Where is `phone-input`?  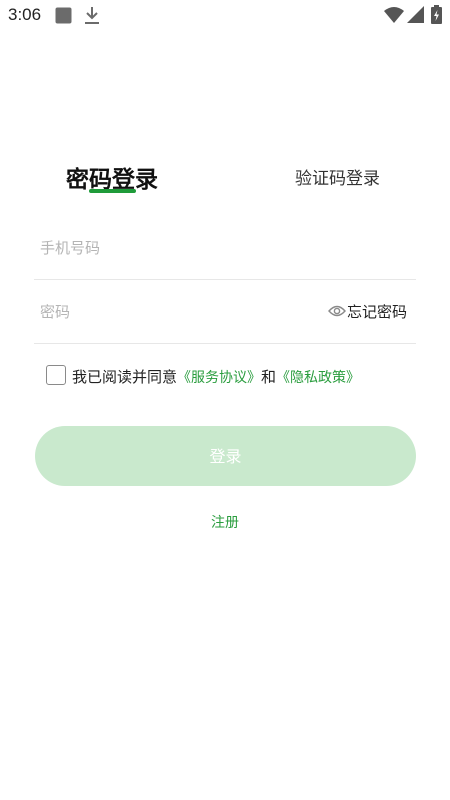 phone-input is located at coordinates (220, 247).